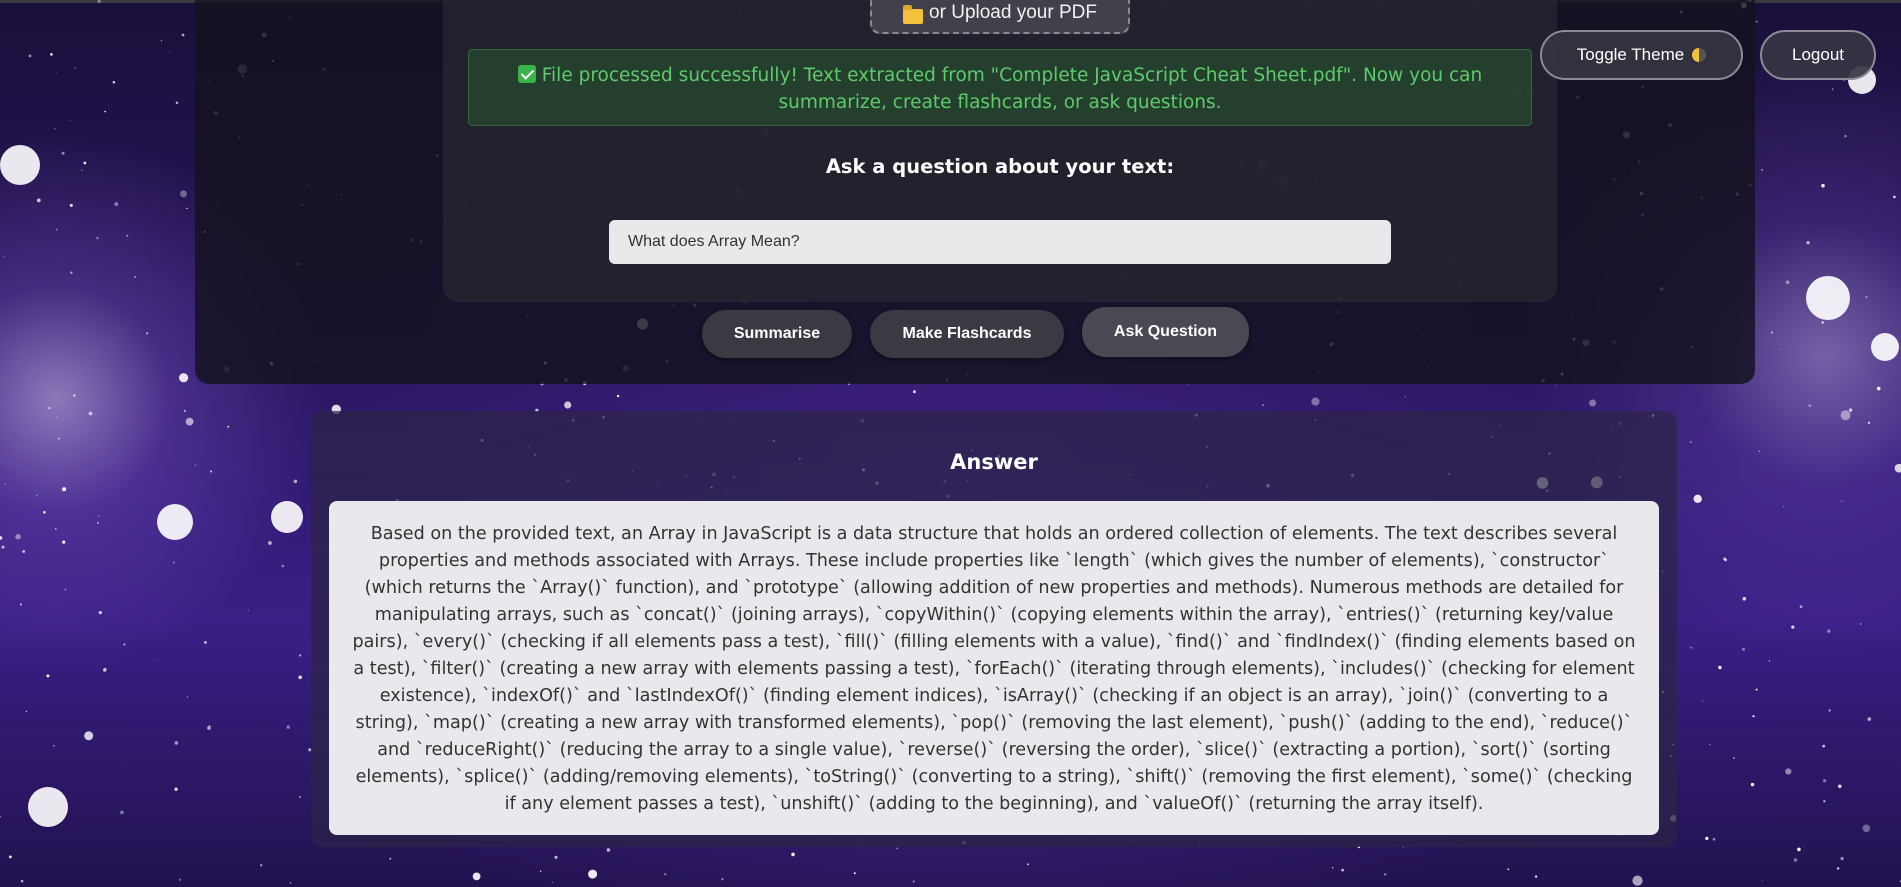 Image resolution: width=1901 pixels, height=887 pixels. I want to click on check-icon, so click(526, 74).